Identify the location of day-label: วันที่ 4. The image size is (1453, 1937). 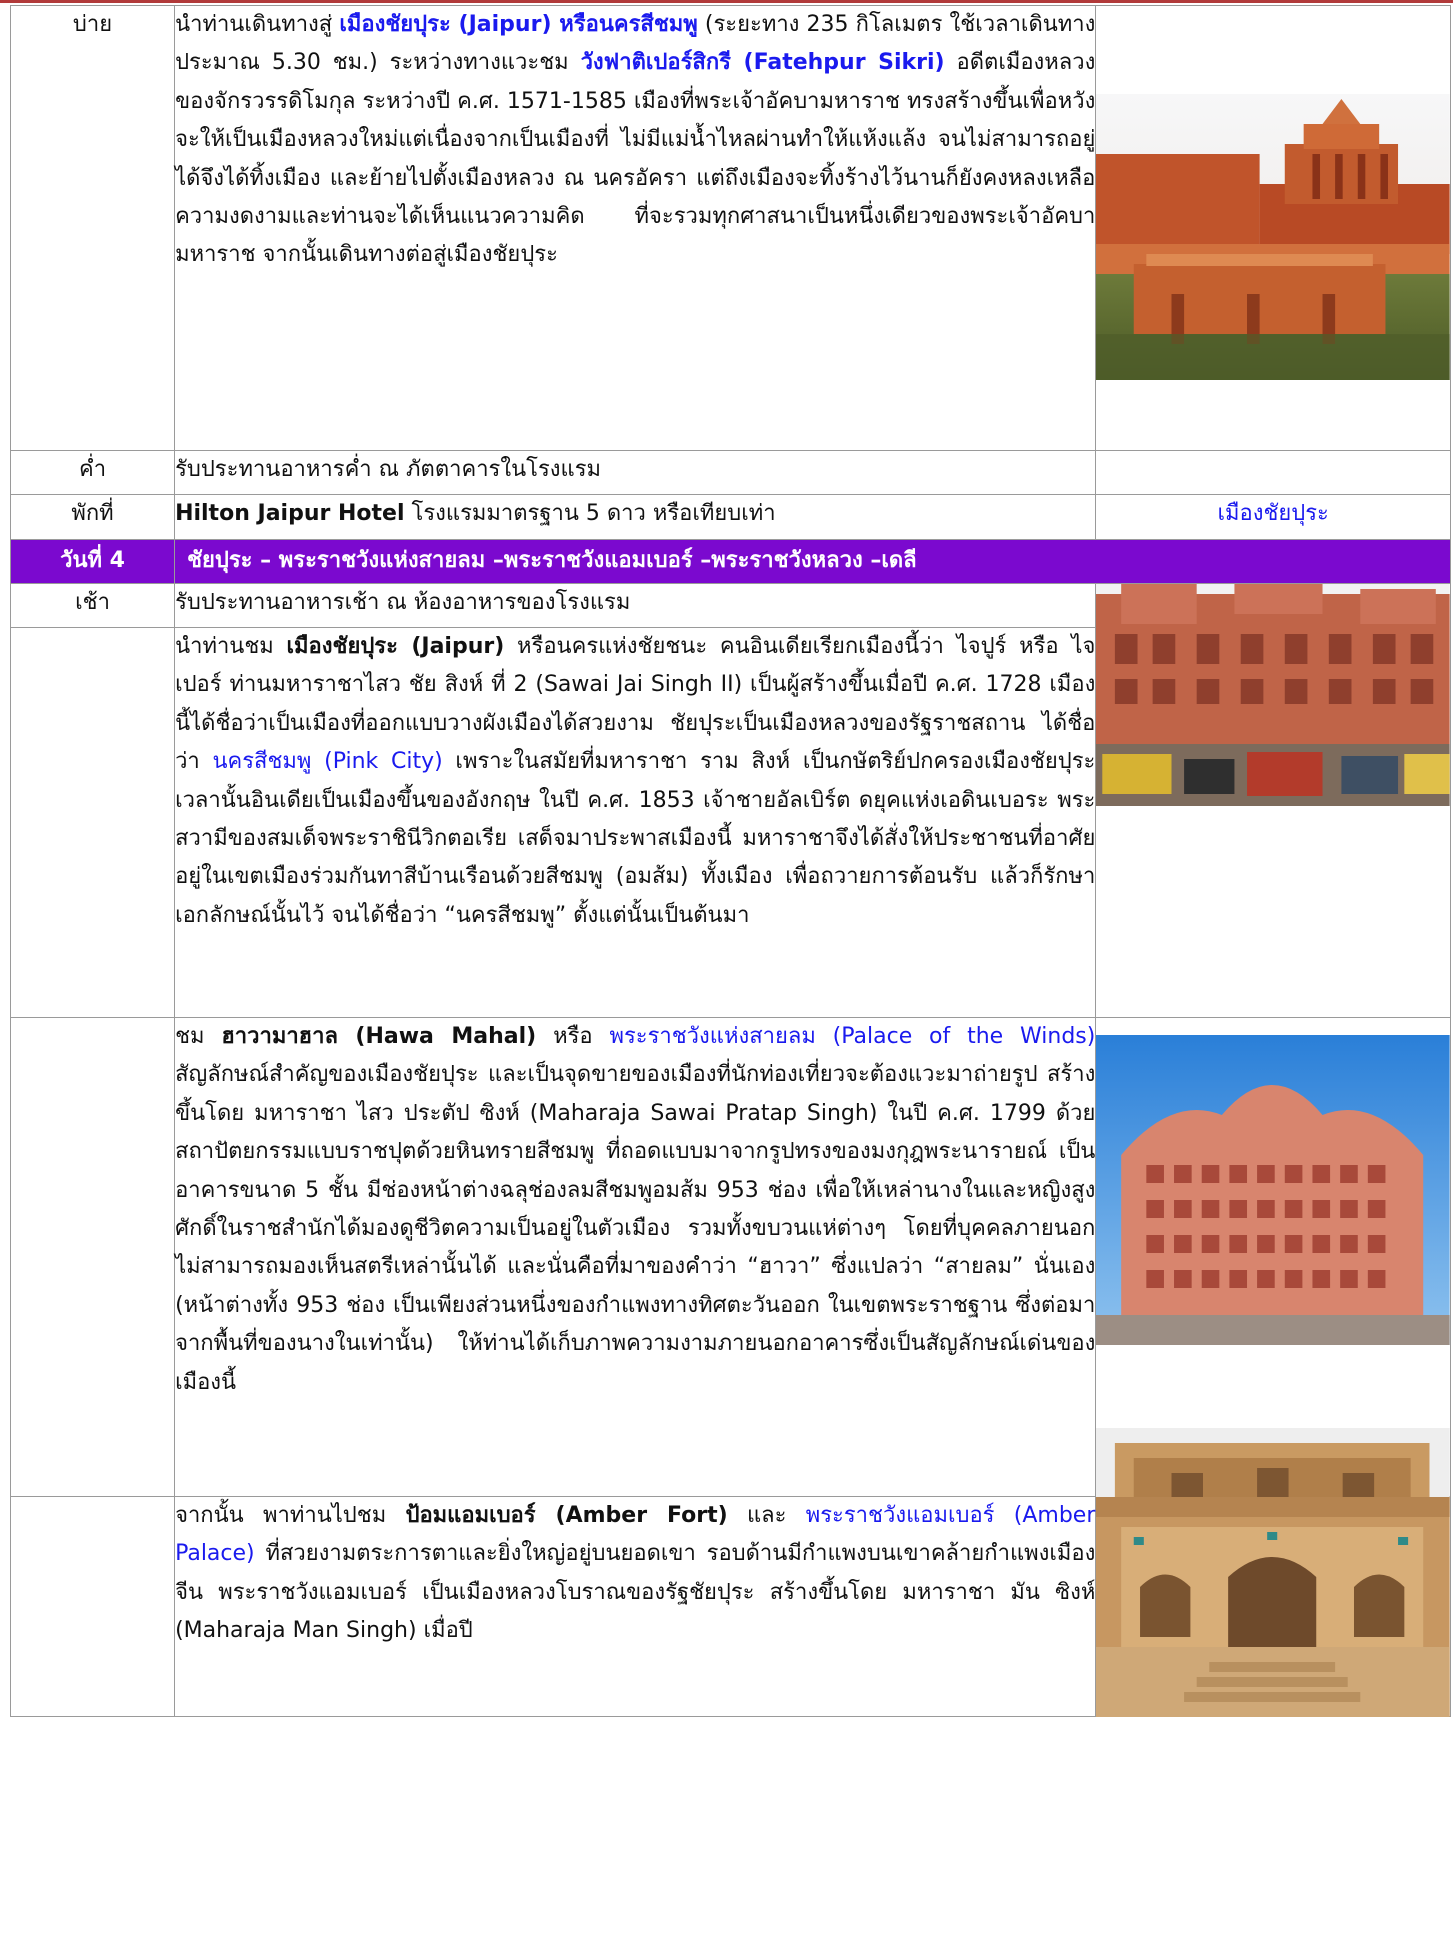
(92, 561).